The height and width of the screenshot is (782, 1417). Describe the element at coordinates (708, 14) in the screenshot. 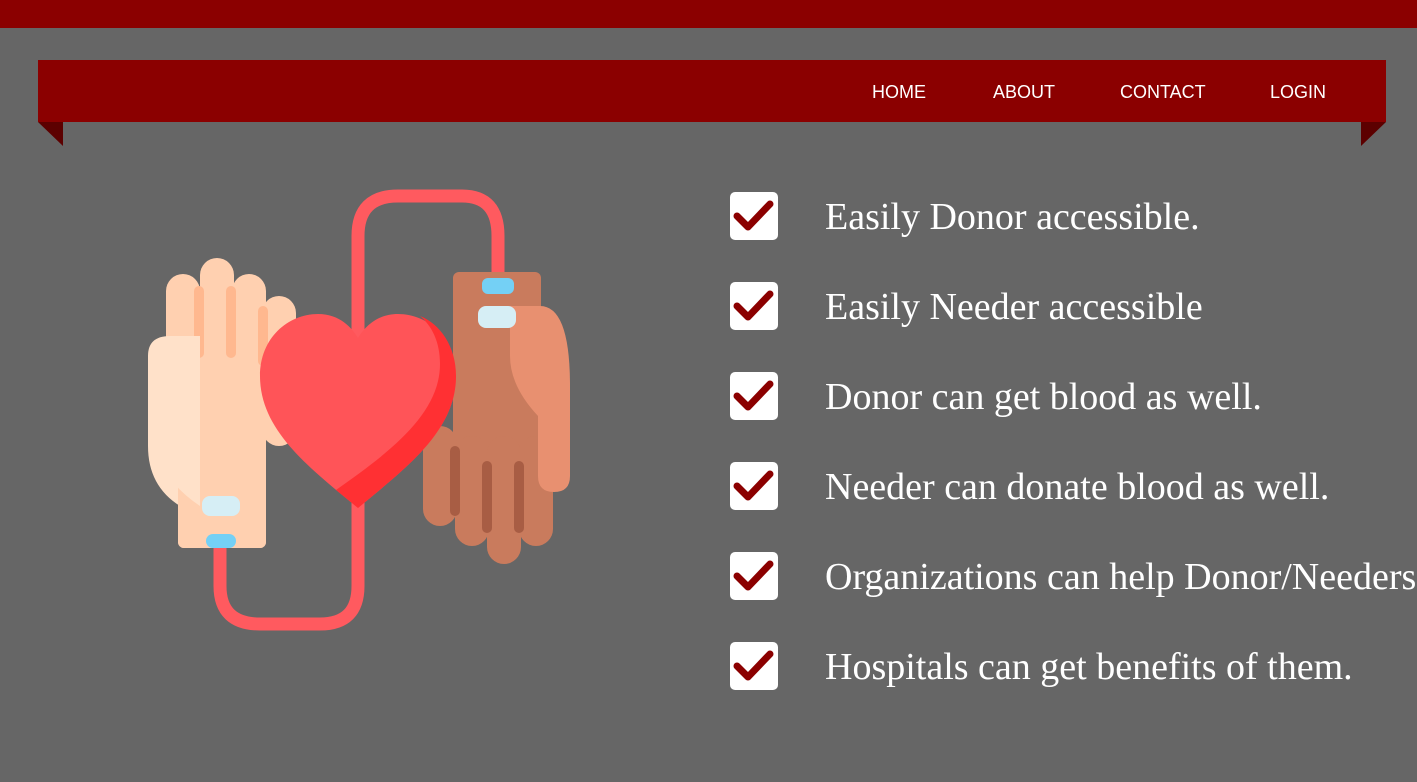

I see `top-bar` at that location.